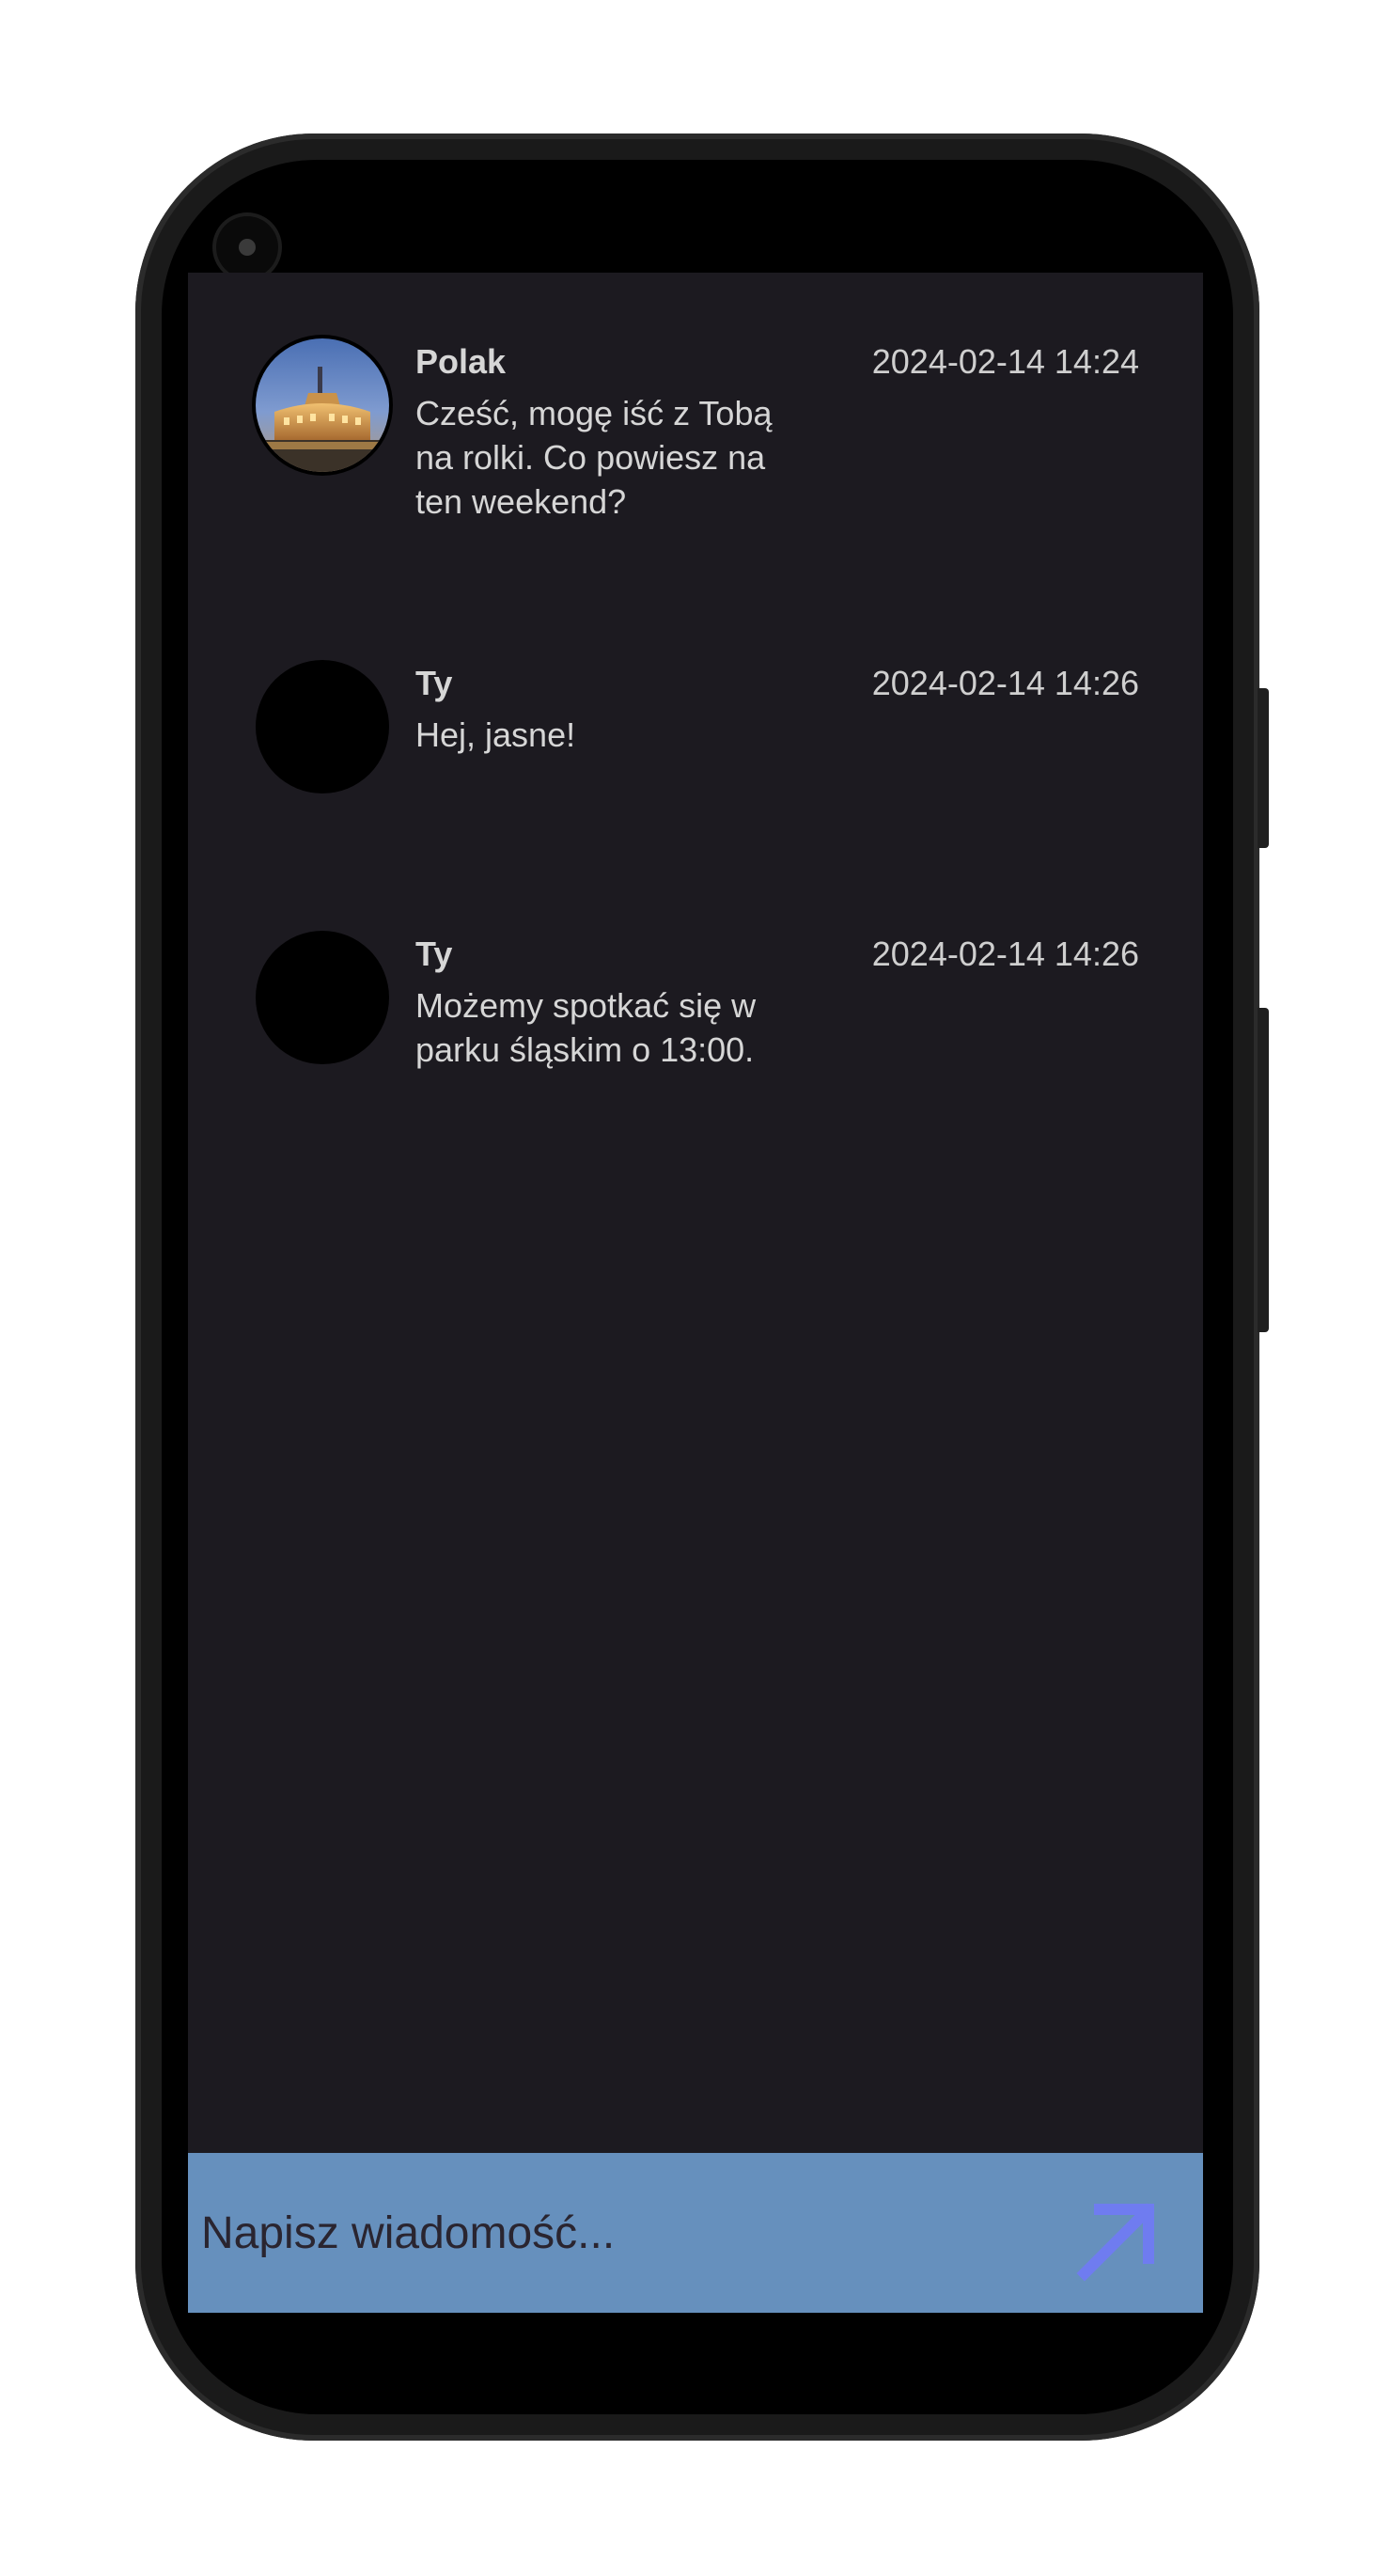 This screenshot has width=1391, height=2576. What do you see at coordinates (247, 247) in the screenshot?
I see `front-camera-icon` at bounding box center [247, 247].